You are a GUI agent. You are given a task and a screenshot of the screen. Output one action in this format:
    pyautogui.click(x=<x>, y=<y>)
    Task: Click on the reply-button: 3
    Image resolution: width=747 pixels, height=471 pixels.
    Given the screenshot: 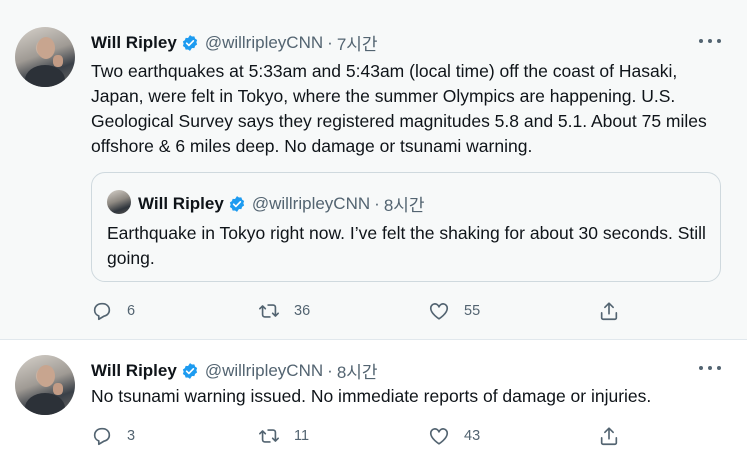 What is the action you would take?
    pyautogui.click(x=113, y=436)
    